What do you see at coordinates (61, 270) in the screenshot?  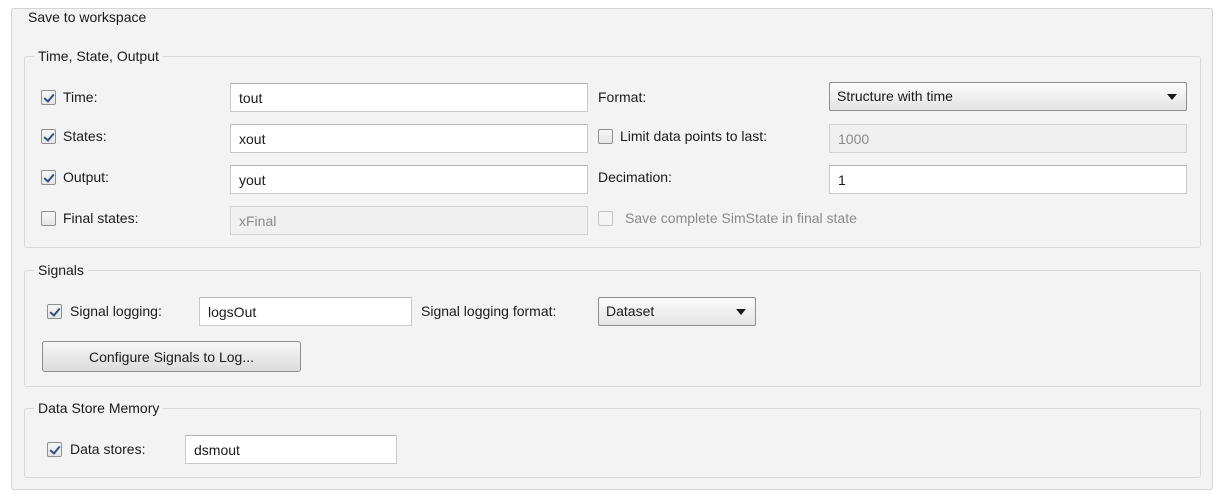 I see `signals-title: Signals` at bounding box center [61, 270].